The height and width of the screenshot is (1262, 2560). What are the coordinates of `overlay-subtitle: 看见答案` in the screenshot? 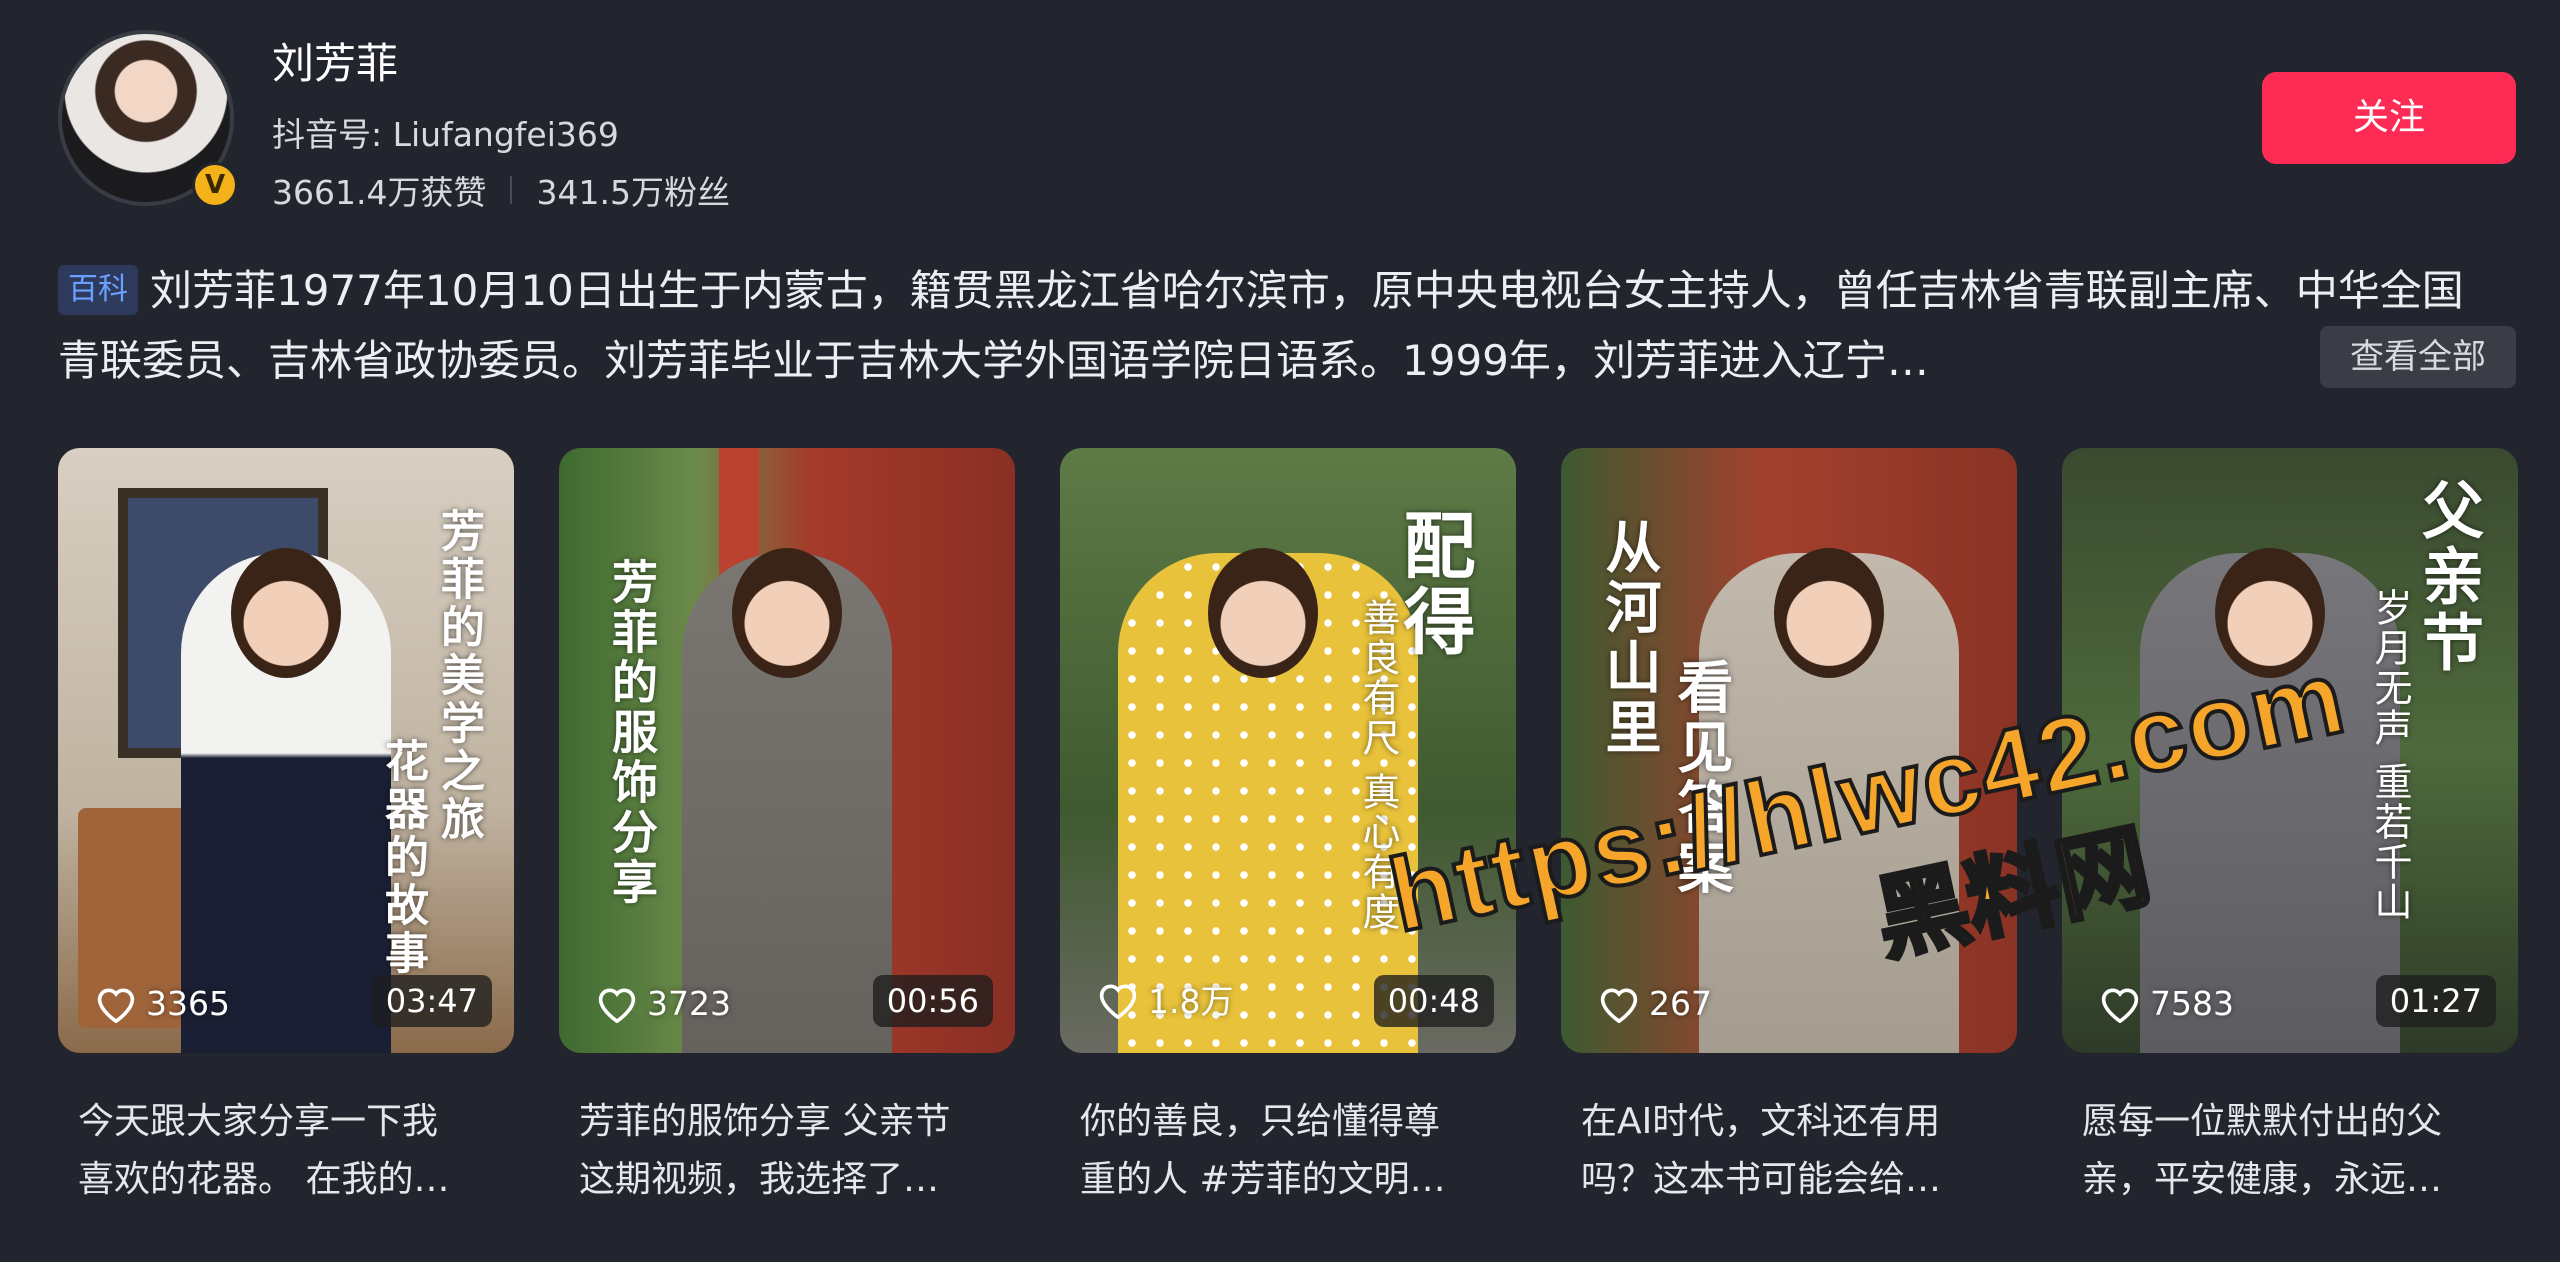 It's located at (1701, 778).